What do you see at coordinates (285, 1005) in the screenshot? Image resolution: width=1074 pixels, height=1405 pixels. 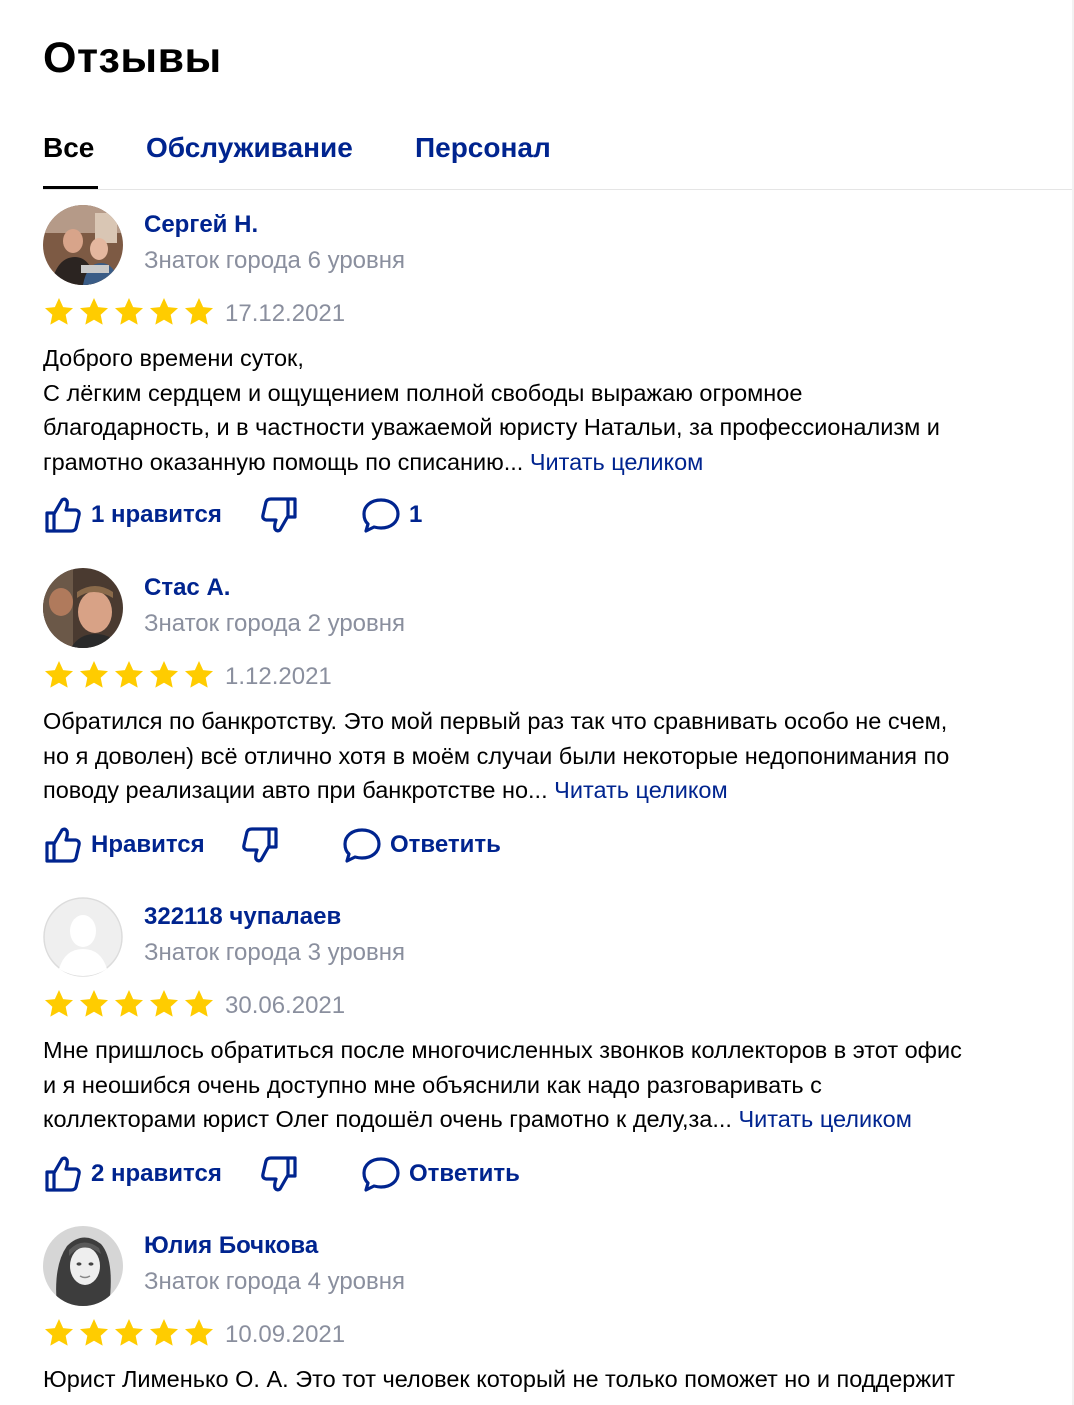 I see `review-date: 30.06.2021` at bounding box center [285, 1005].